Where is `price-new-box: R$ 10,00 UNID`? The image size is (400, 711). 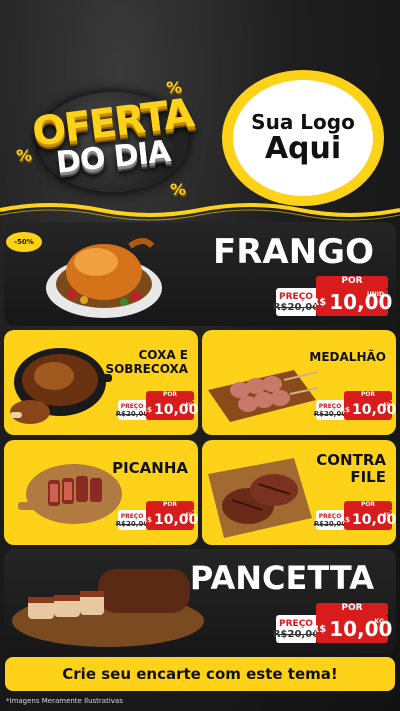
price-new-box: R$ 10,00 UNID is located at coordinates (352, 302).